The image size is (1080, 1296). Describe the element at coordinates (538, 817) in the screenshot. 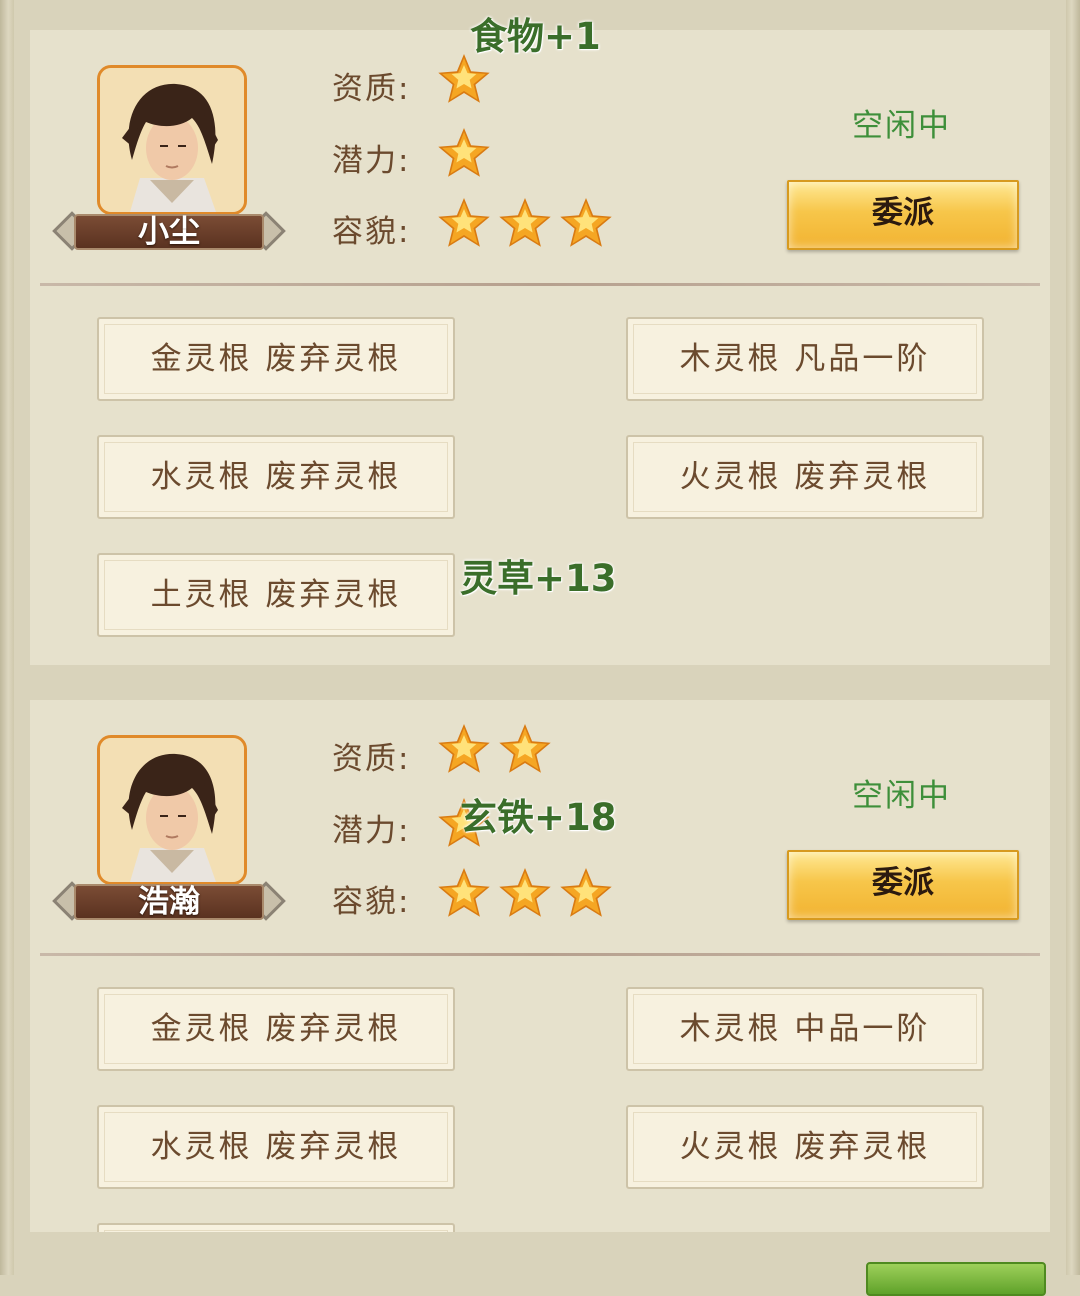

I see `iron-gain-text: 玄铁+18` at that location.